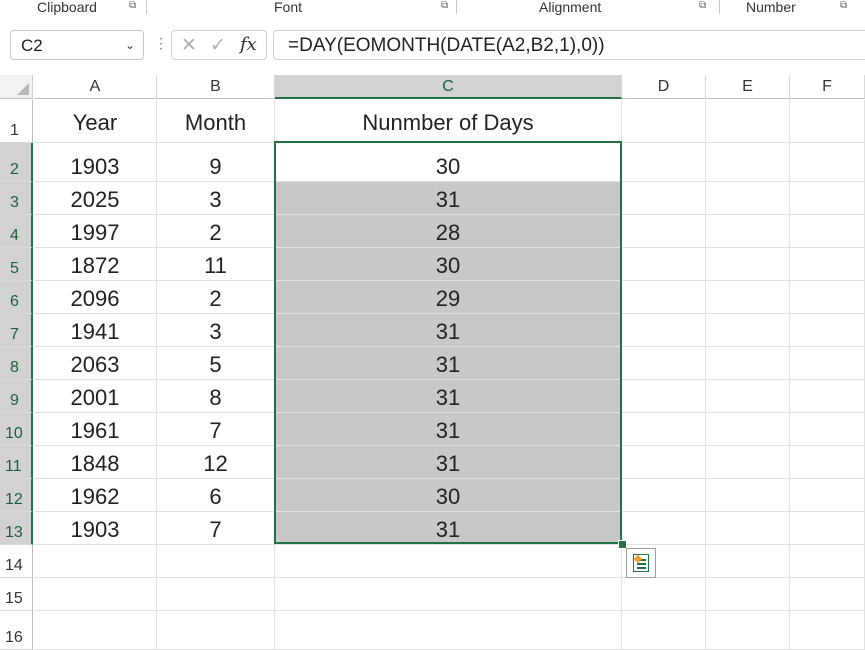  I want to click on enter-icon: ✓, so click(218, 45).